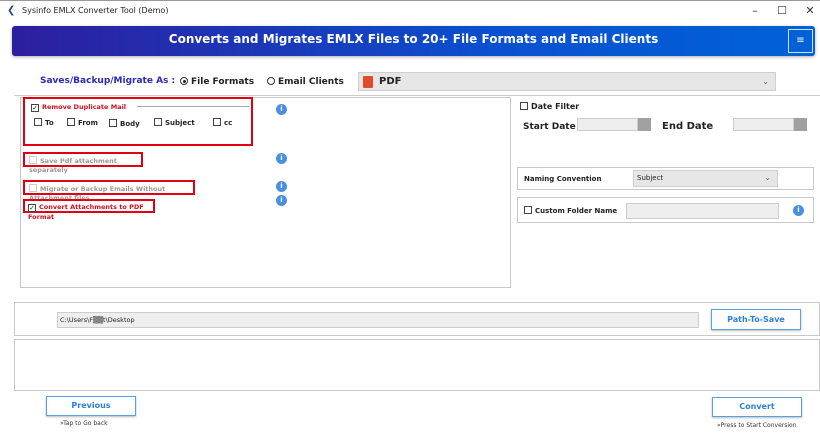 The width and height of the screenshot is (820, 434). I want to click on end-date-label: End Date, so click(688, 126).